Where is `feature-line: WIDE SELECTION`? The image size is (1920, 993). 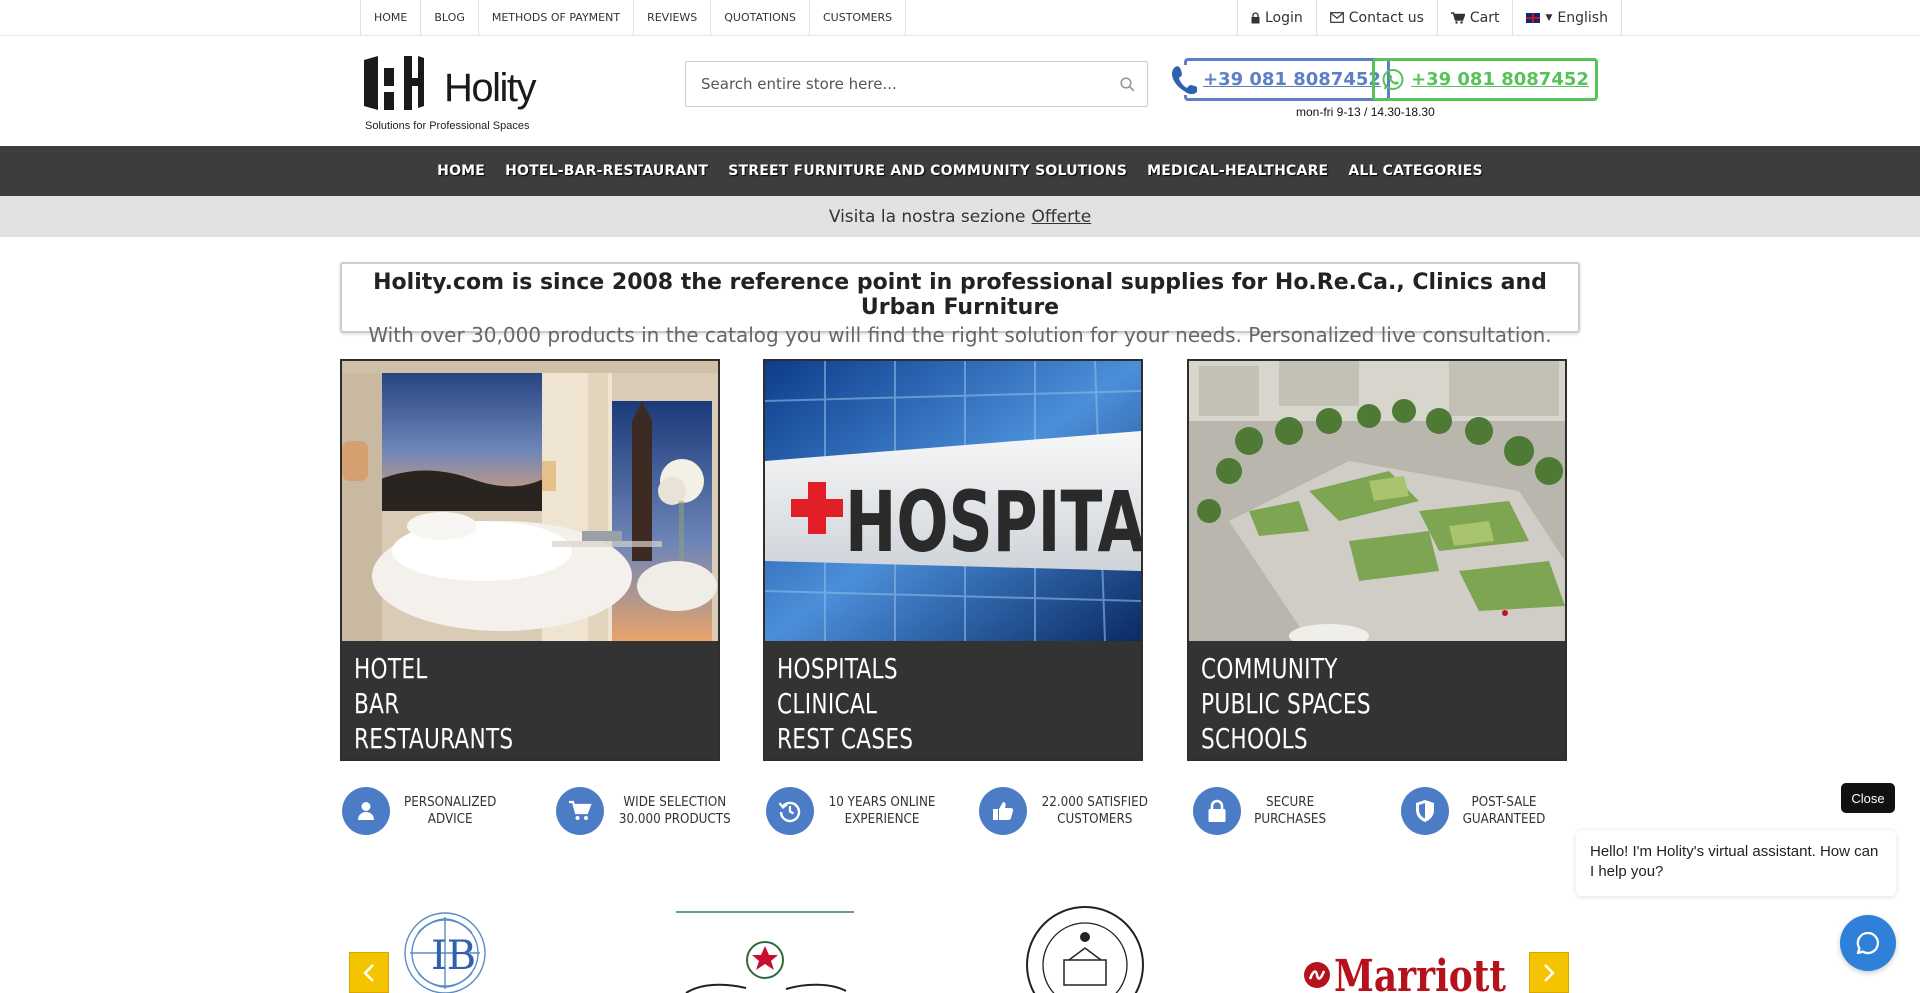 feature-line: WIDE SELECTION is located at coordinates (675, 802).